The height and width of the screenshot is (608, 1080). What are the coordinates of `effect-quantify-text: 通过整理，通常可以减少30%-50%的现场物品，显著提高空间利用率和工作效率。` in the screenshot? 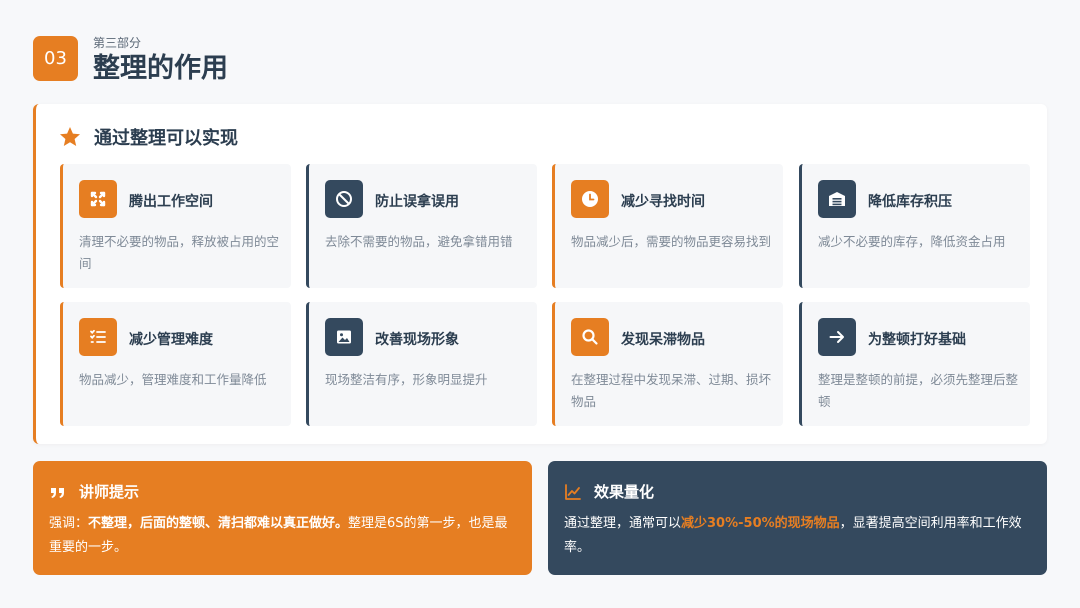 It's located at (793, 535).